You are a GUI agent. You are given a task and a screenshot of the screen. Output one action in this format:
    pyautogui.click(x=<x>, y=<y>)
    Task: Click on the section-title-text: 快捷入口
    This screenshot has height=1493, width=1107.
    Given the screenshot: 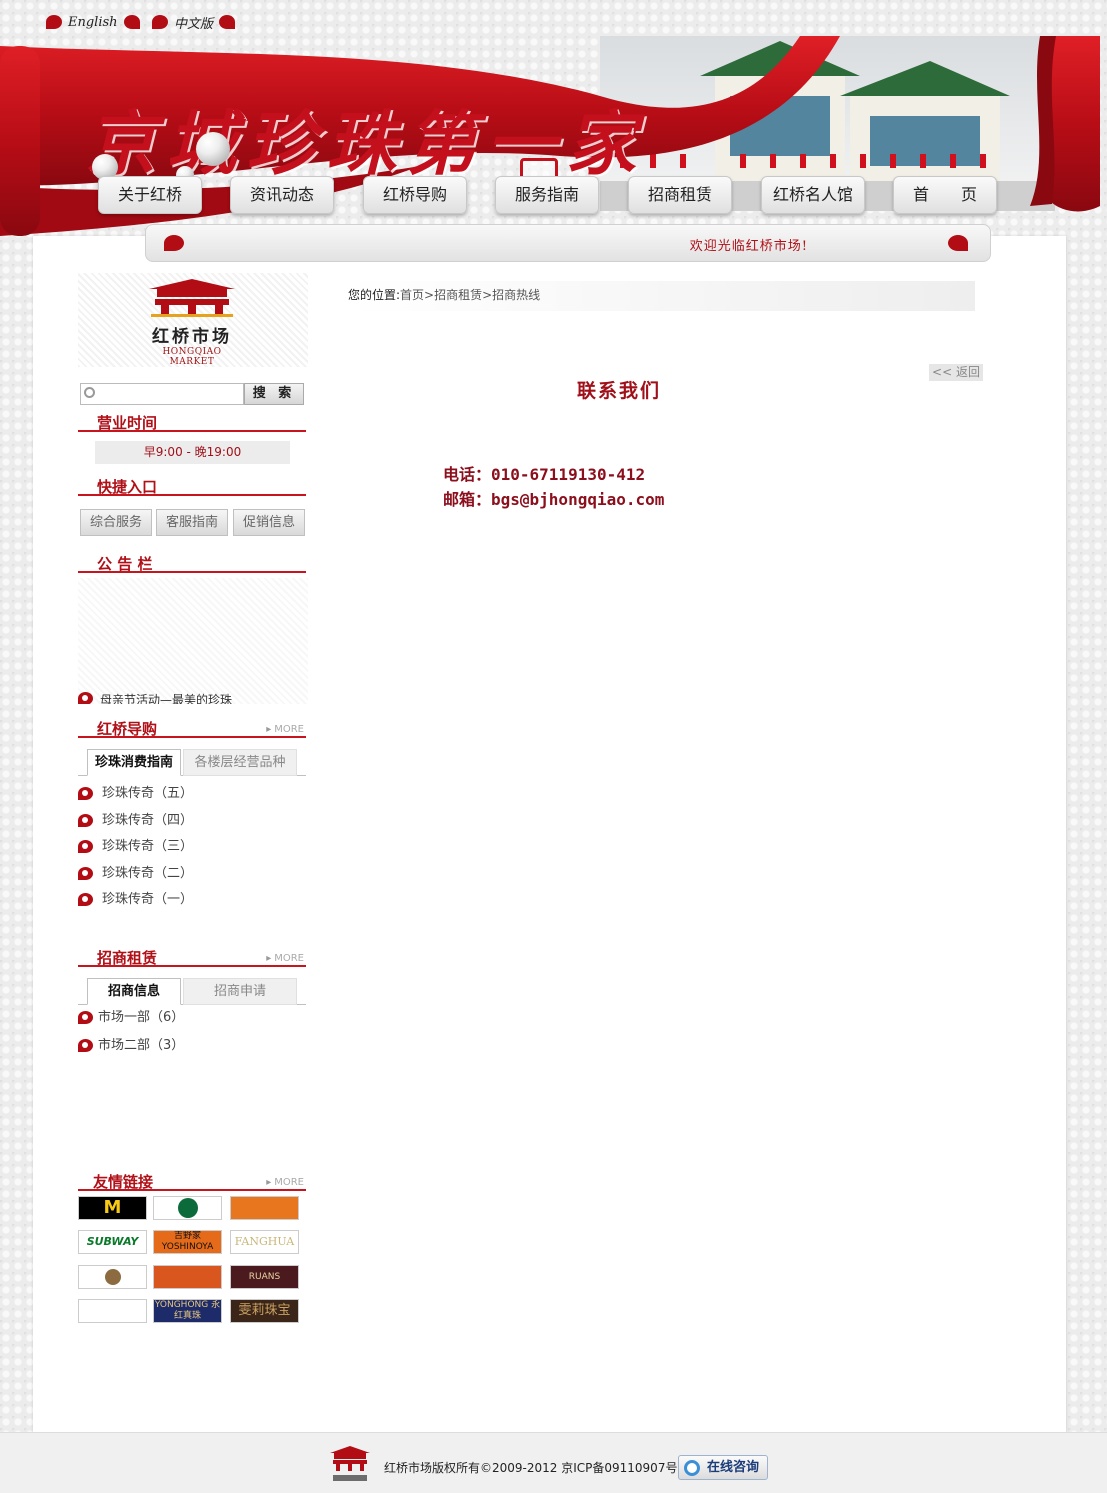 What is the action you would take?
    pyautogui.click(x=127, y=487)
    